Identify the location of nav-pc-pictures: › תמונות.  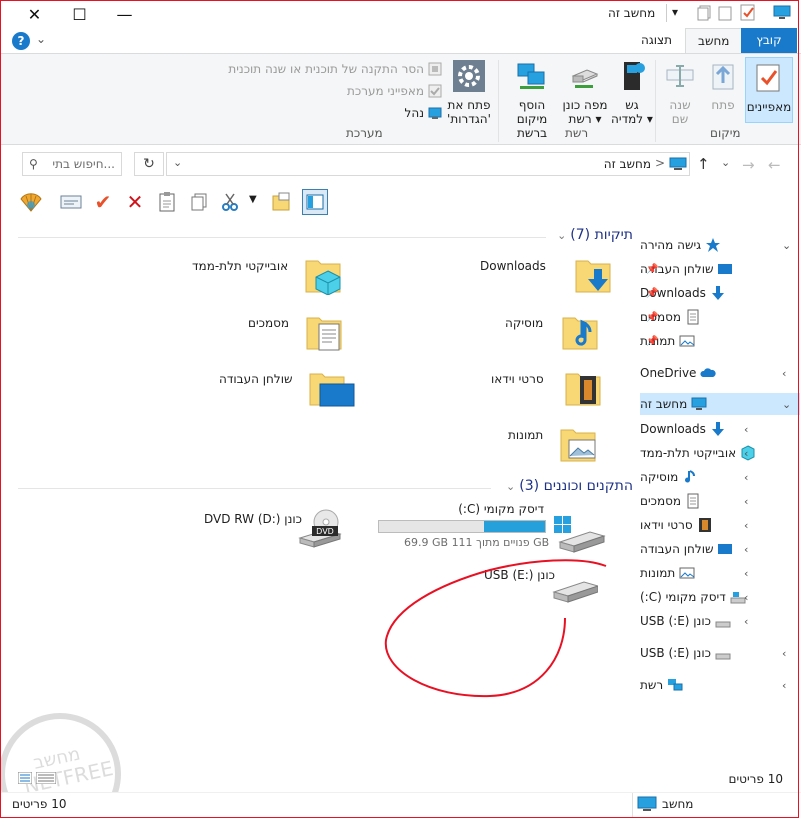
(720, 573).